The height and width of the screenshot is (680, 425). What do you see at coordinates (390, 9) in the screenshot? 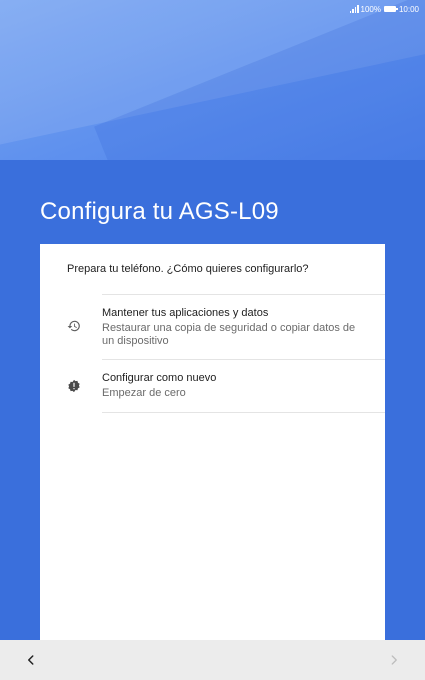
I see `battery-icon` at bounding box center [390, 9].